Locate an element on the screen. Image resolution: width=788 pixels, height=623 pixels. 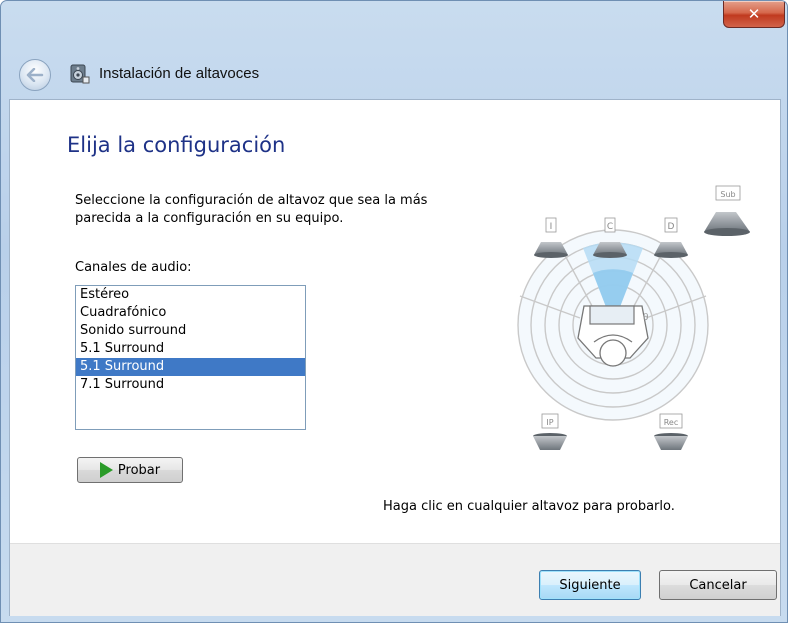
list-item-quadraphonic: Cuadrafónico is located at coordinates (190, 313).